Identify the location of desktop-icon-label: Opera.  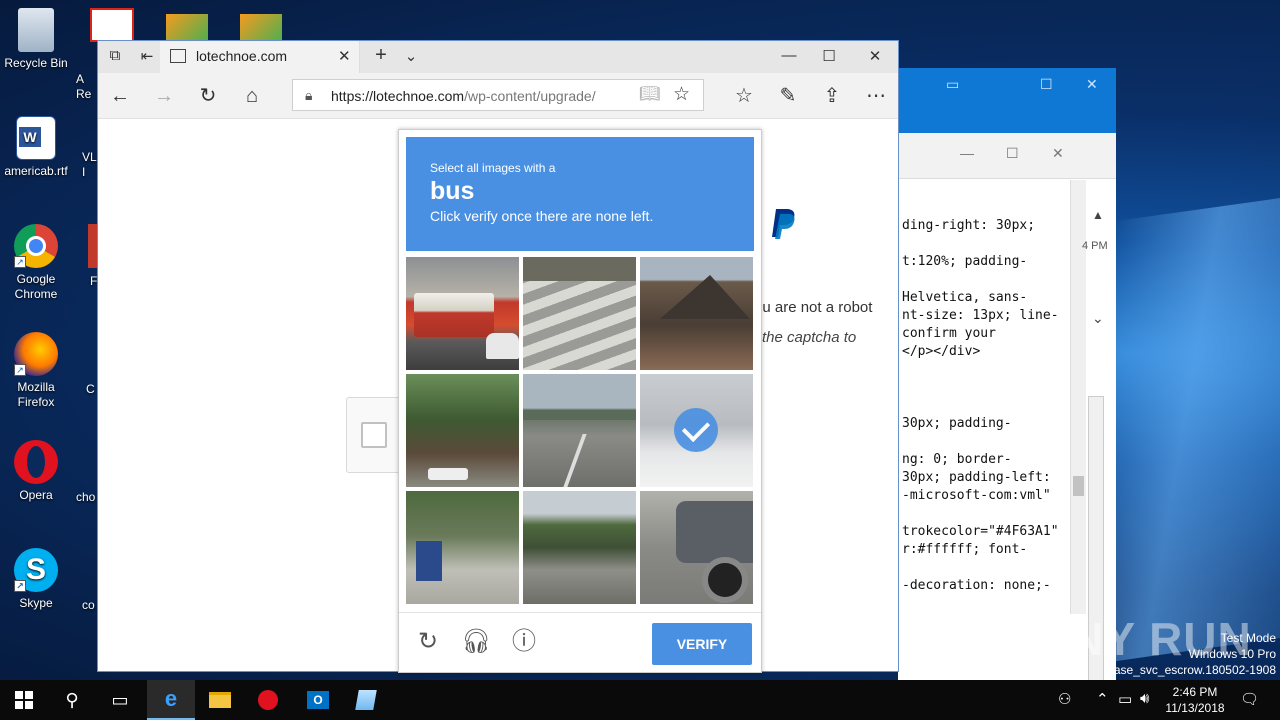
(36, 495).